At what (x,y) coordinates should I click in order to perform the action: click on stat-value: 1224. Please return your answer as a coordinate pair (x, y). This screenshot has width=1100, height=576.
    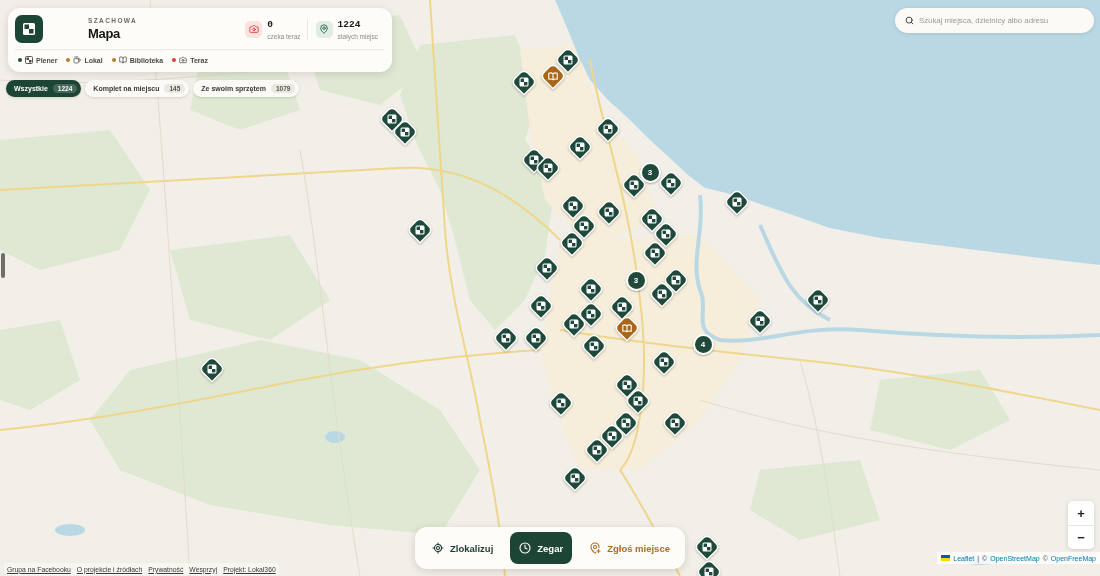
    Looking at the image, I should click on (349, 24).